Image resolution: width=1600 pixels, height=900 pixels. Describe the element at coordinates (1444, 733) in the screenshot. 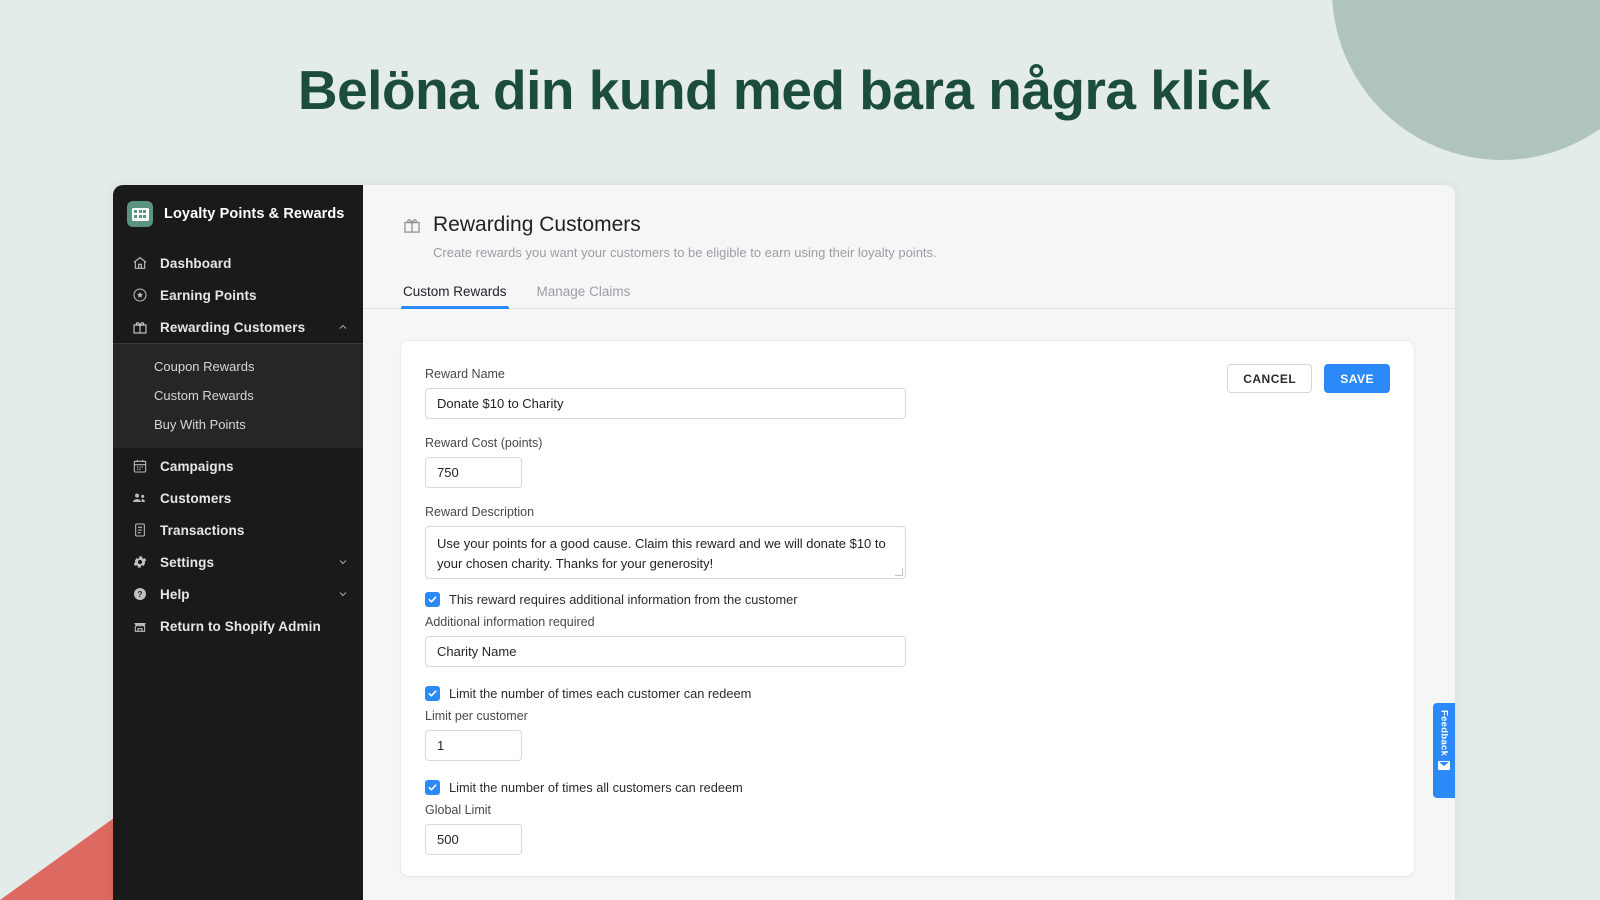

I see `feedback-label: Feedback` at that location.